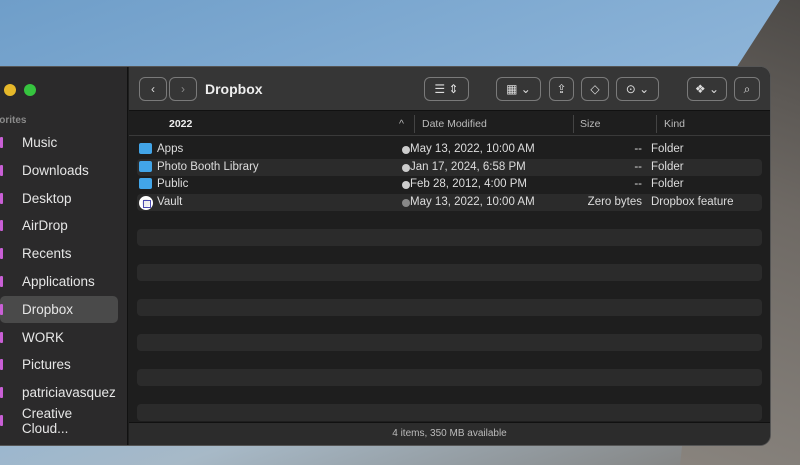 The image size is (800, 465). Describe the element at coordinates (46, 365) in the screenshot. I see `sidebar-item-label: Pictures` at that location.